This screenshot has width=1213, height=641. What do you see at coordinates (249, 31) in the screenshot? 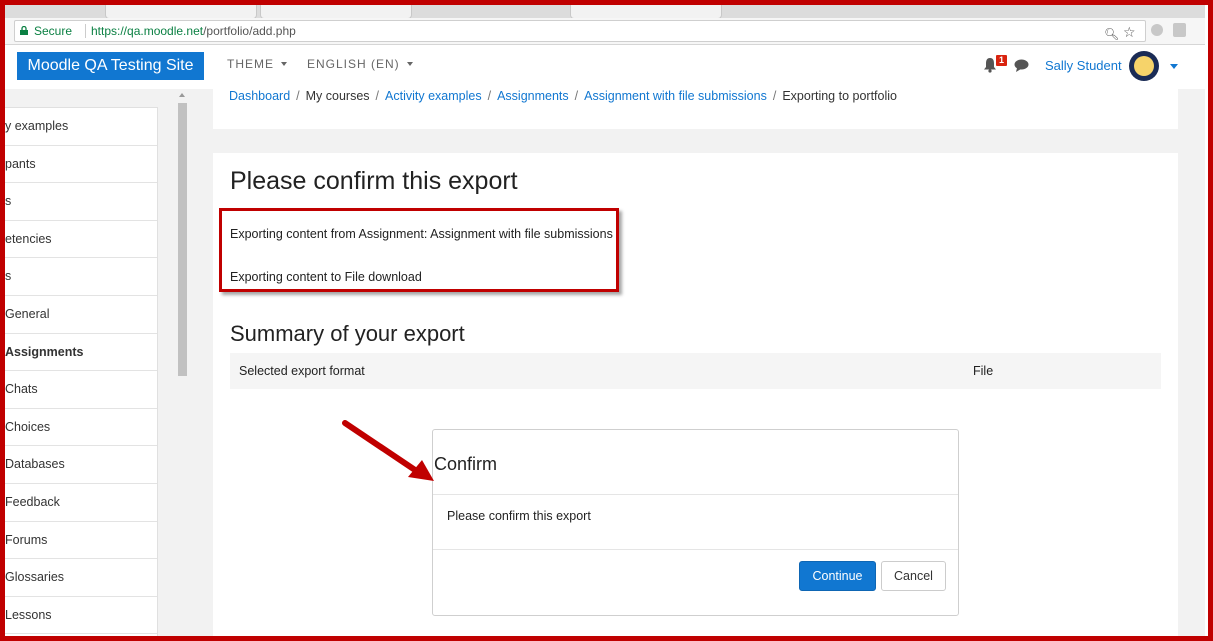
I see `url-path: /portfolio/add.php` at bounding box center [249, 31].